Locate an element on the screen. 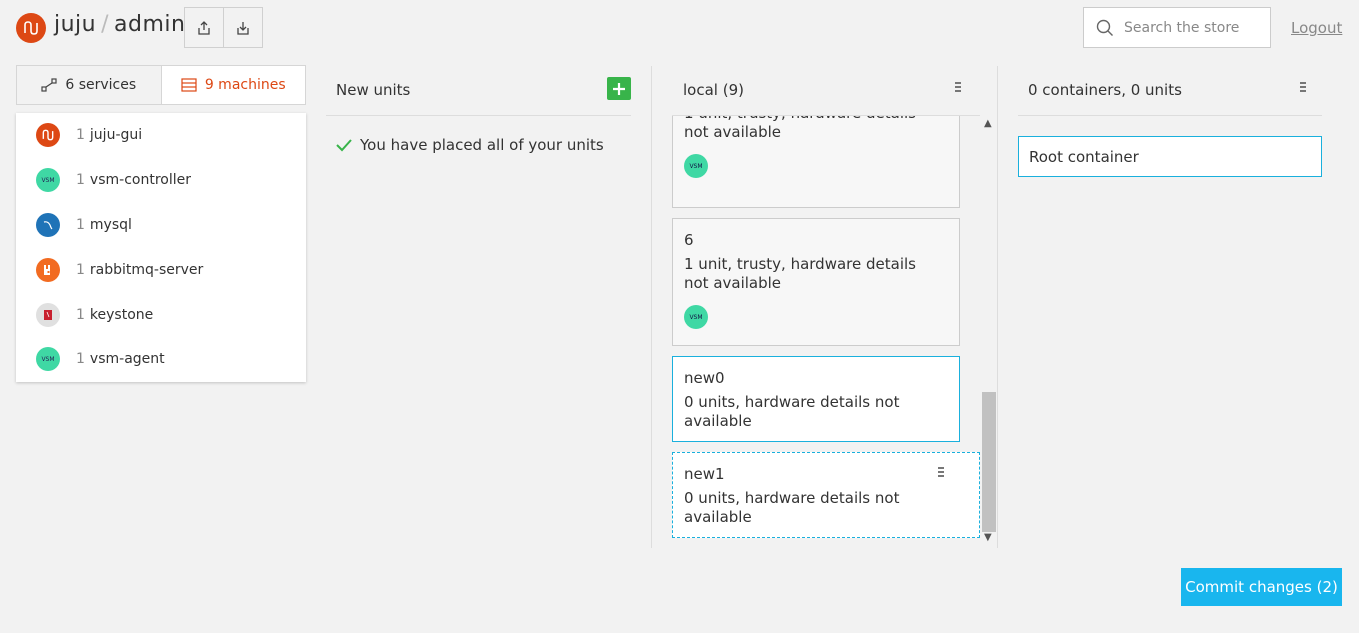 Image resolution: width=1359 pixels, height=633 pixels. rabbitmq-icon is located at coordinates (48, 269).